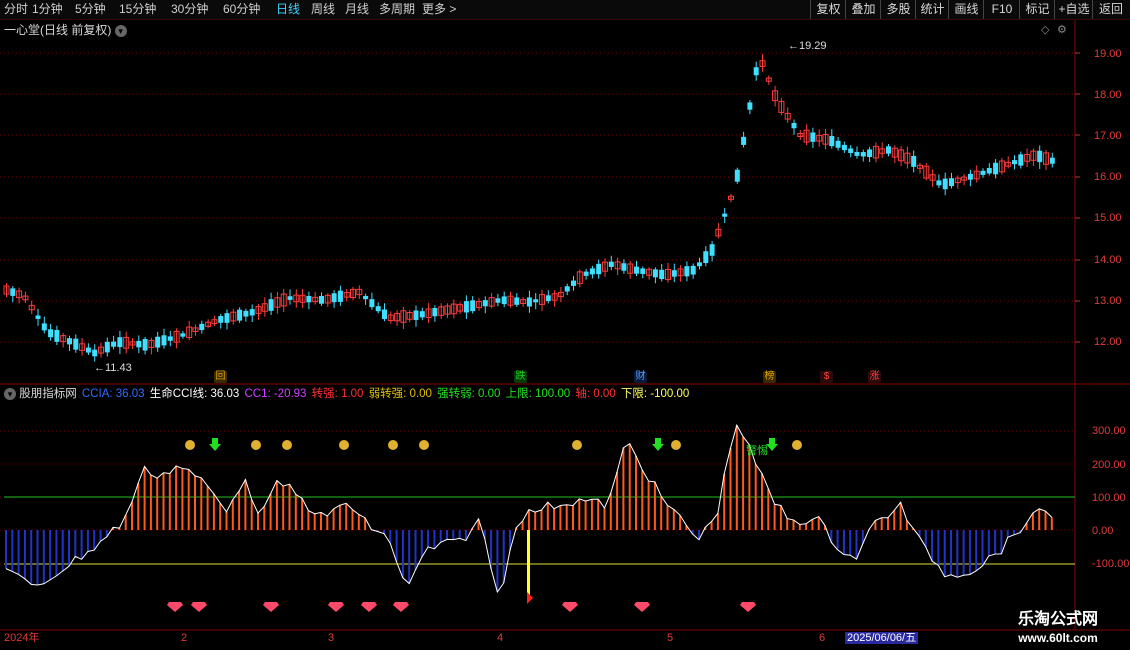 This screenshot has width=1130, height=650. I want to click on lower-limit-value: 下限: -100.00, so click(655, 394).